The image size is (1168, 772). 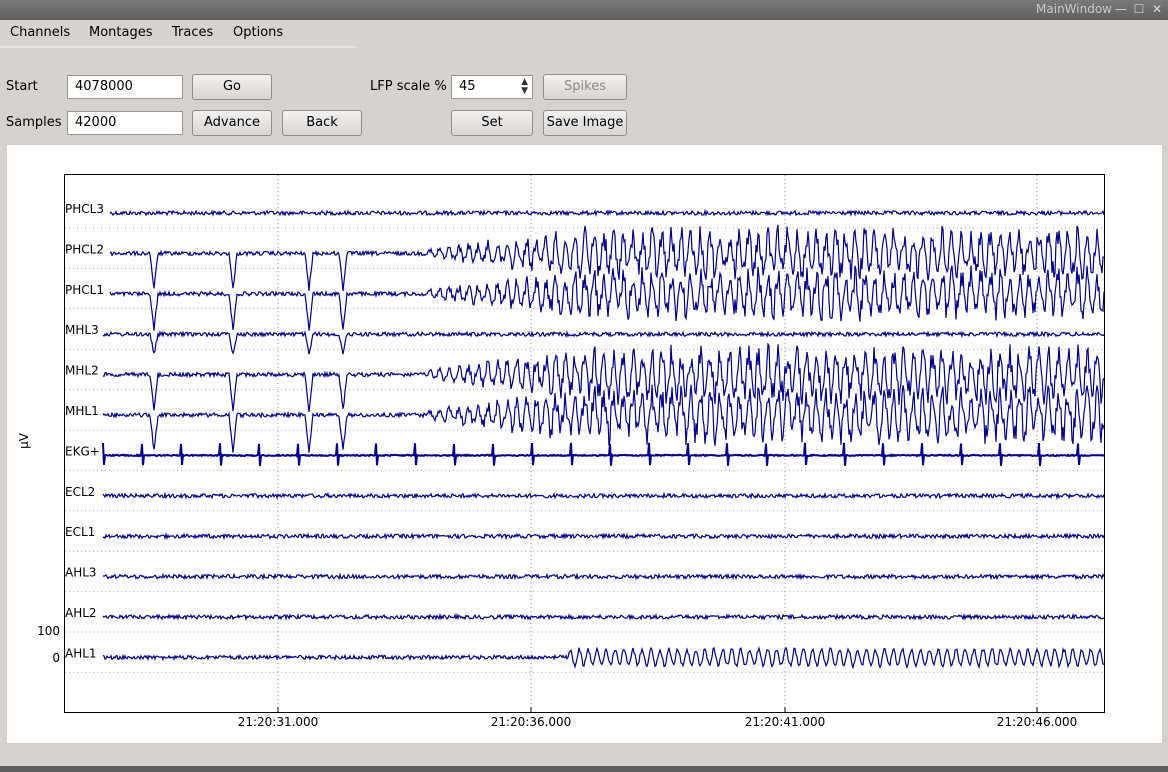 I want to click on channel-label: AHL3, so click(x=81, y=573).